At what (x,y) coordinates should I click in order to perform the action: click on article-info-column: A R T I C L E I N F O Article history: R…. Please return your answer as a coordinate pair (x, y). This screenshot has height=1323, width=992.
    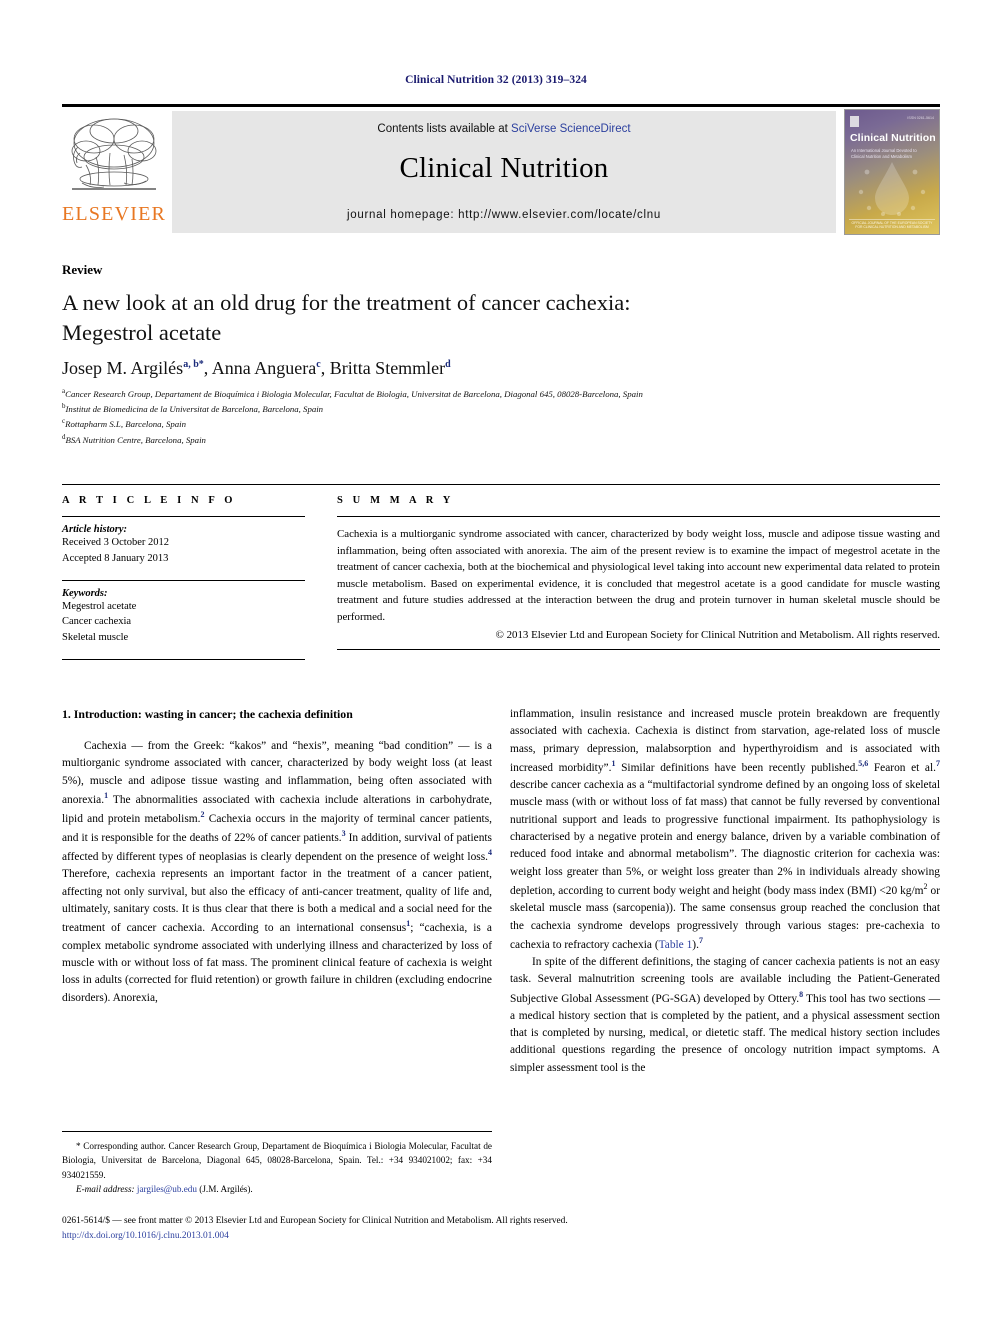
    Looking at the image, I should click on (183, 572).